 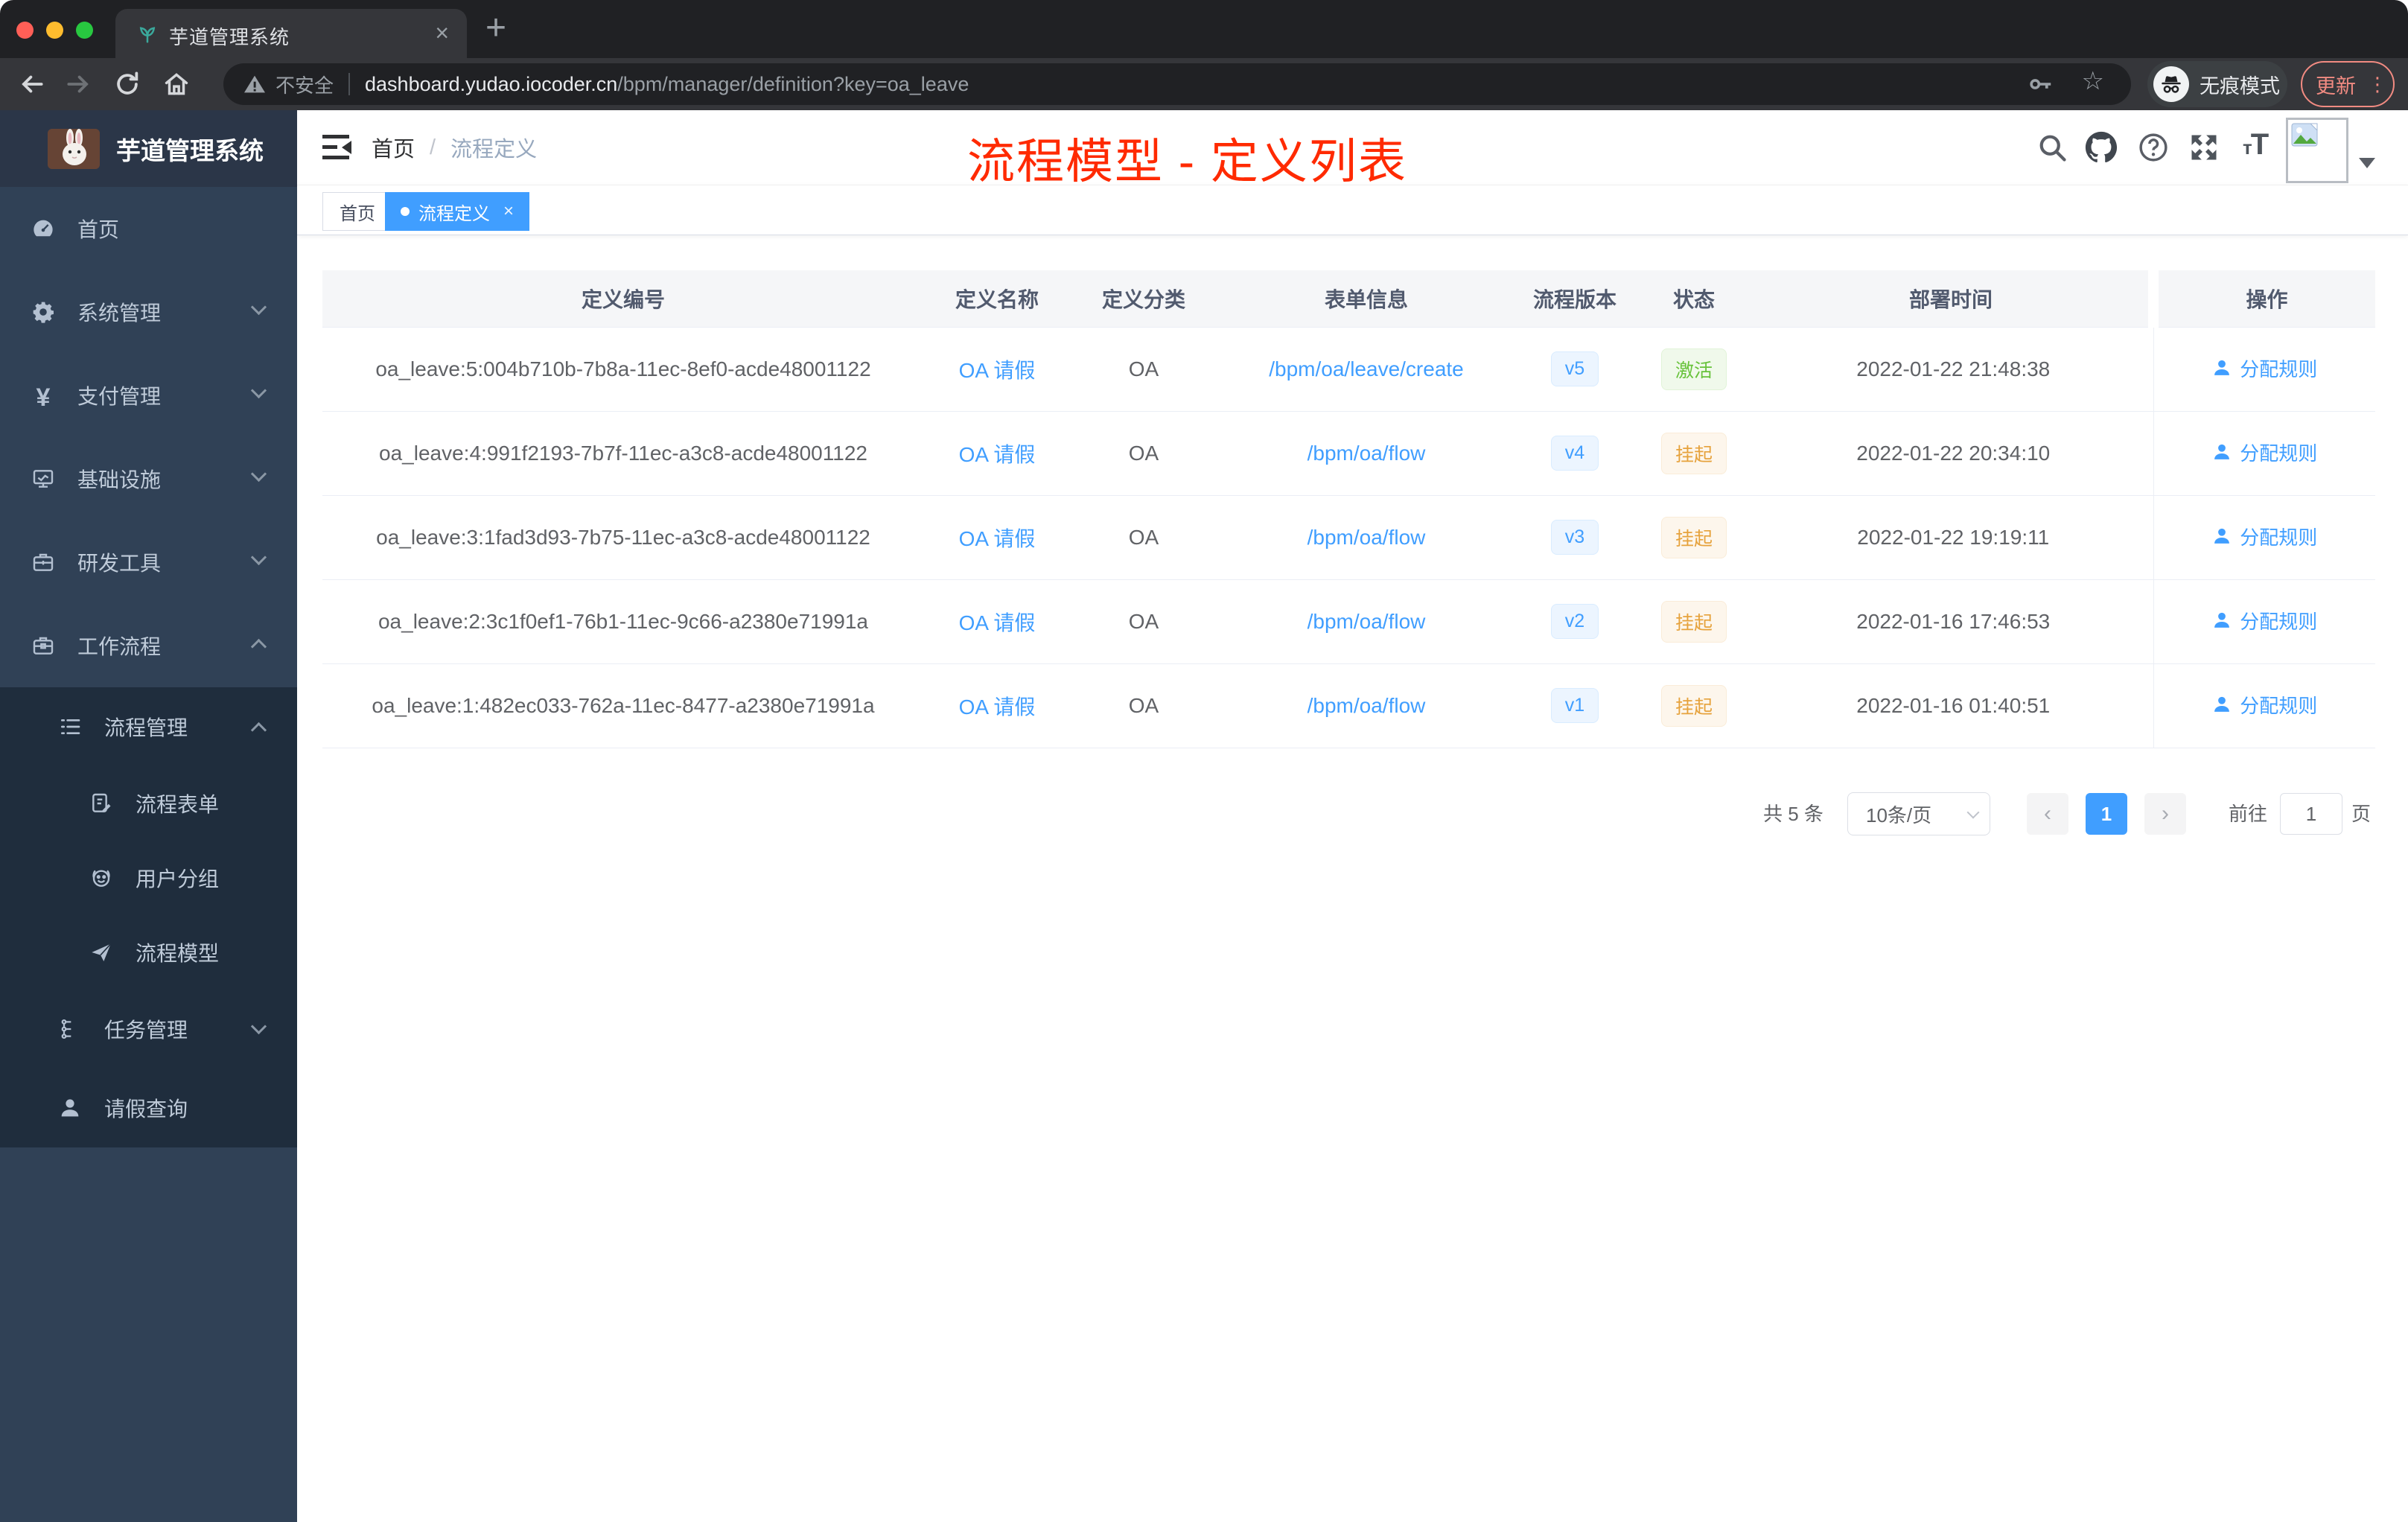 I want to click on bookmark-star-icon: ☆, so click(x=2093, y=81).